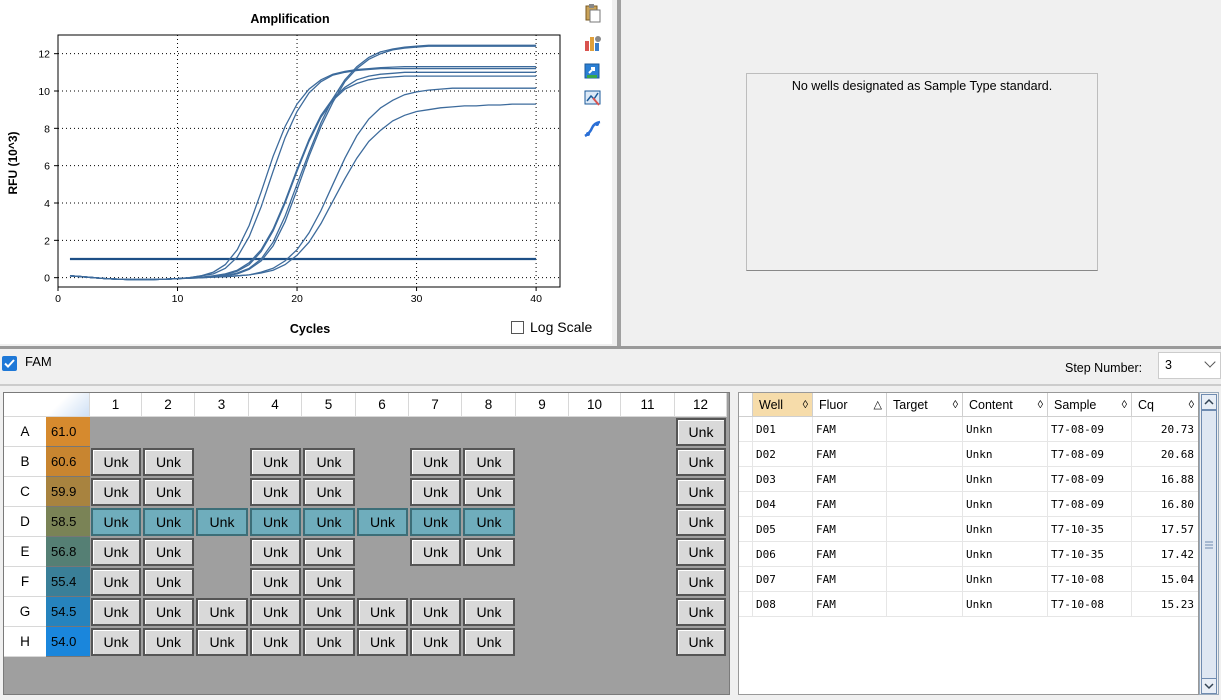  Describe the element at coordinates (551, 327) in the screenshot. I see `log-scale-checkbox: Log Scale` at that location.